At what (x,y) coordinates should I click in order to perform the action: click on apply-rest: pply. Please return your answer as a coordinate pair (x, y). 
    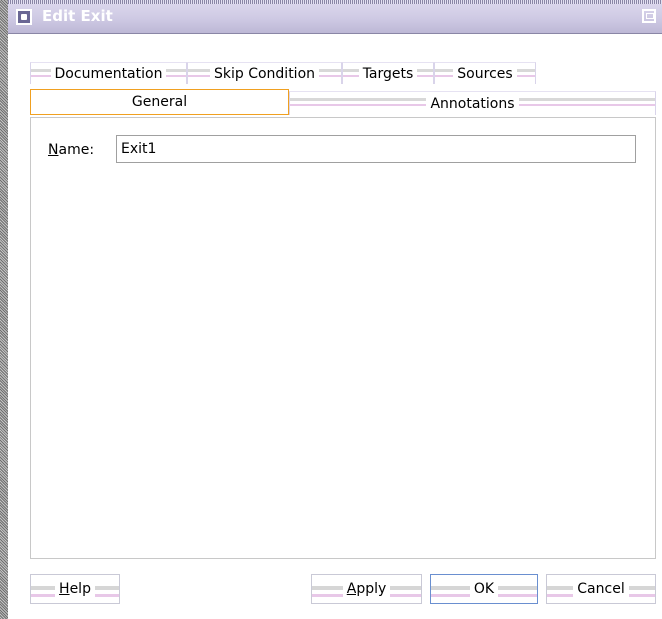
    Looking at the image, I should click on (371, 589).